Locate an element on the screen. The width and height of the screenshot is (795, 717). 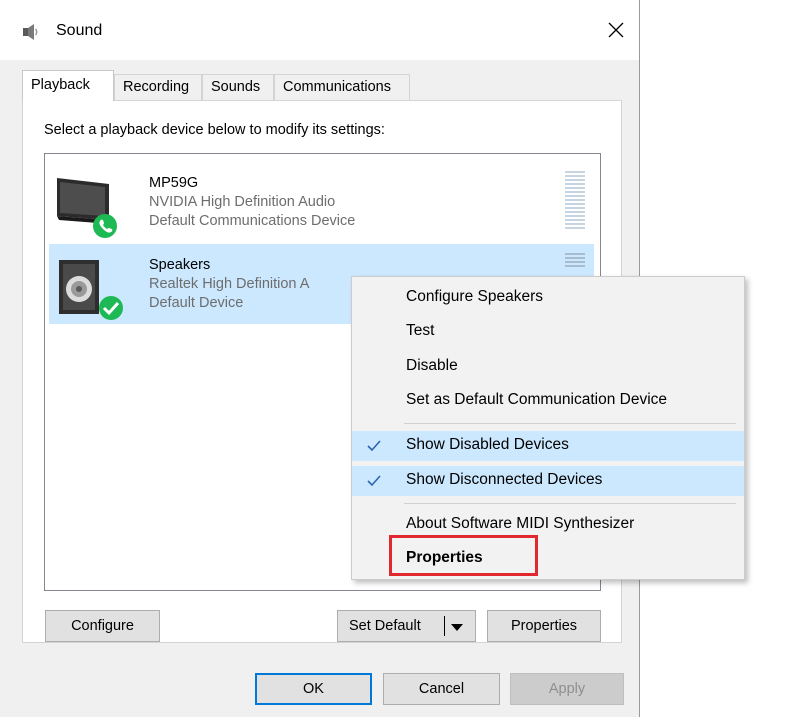
speaker-box-icon is located at coordinates (89, 288).